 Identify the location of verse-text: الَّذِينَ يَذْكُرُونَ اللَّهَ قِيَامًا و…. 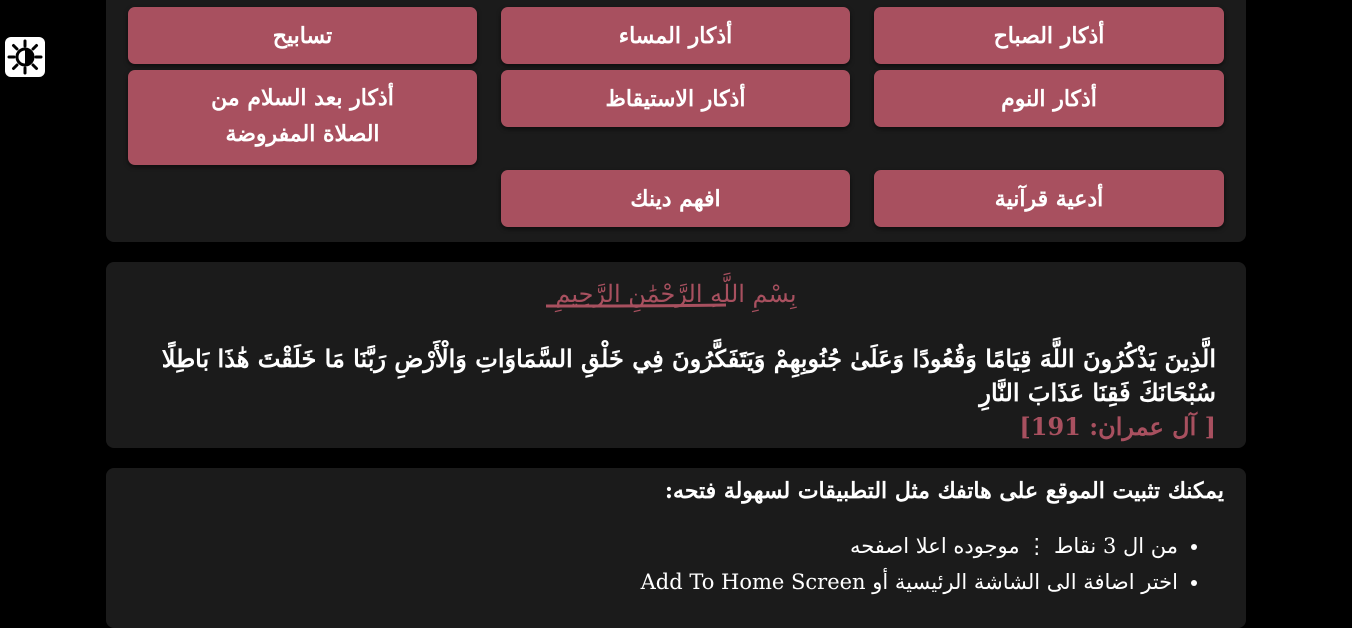
(688, 375).